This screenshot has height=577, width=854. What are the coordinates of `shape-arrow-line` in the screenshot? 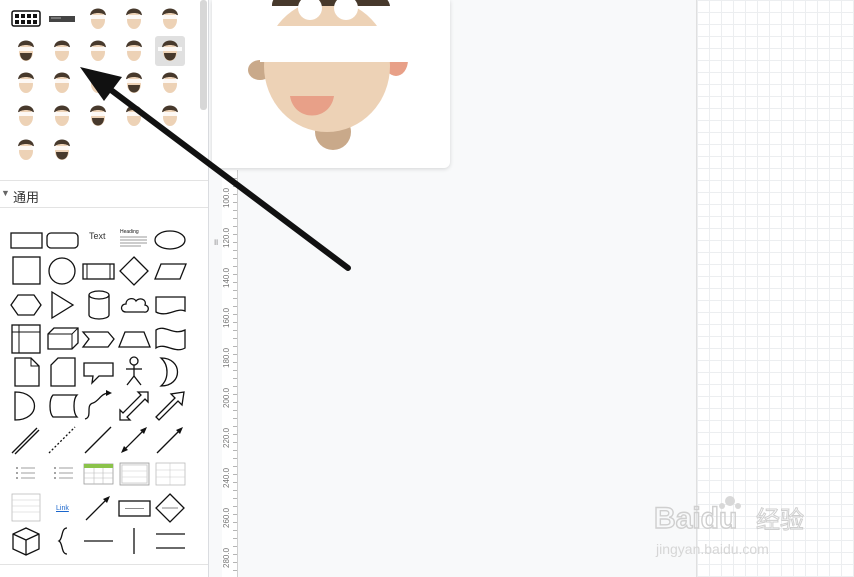 It's located at (171, 440).